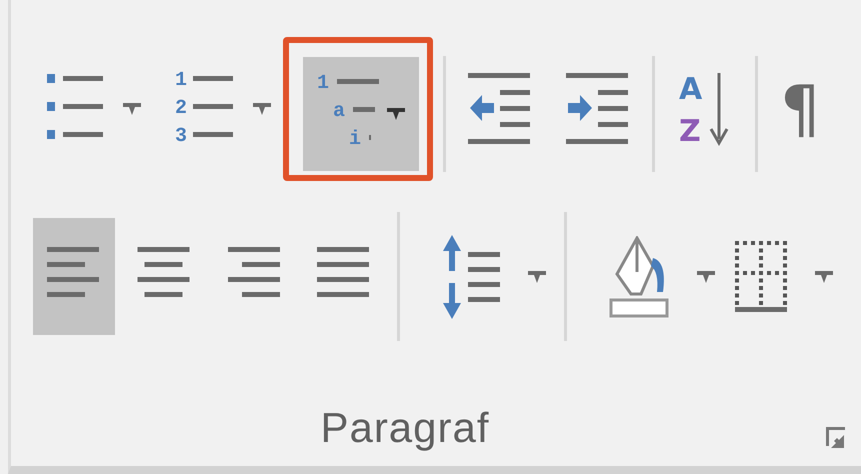 The image size is (861, 474). I want to click on show-marks-button: ¶, so click(802, 109).